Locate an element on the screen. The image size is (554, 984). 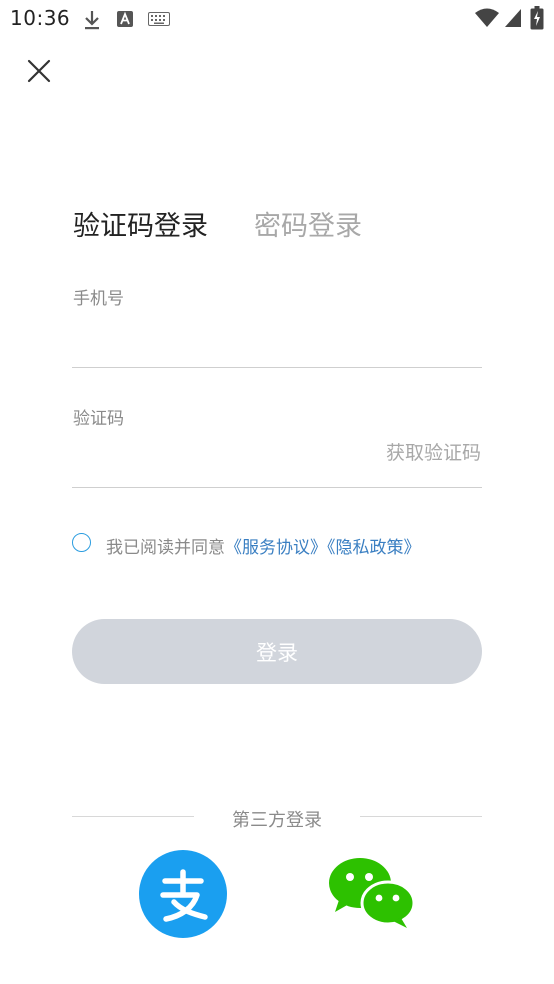
wechat-login-button is located at coordinates (372, 895).